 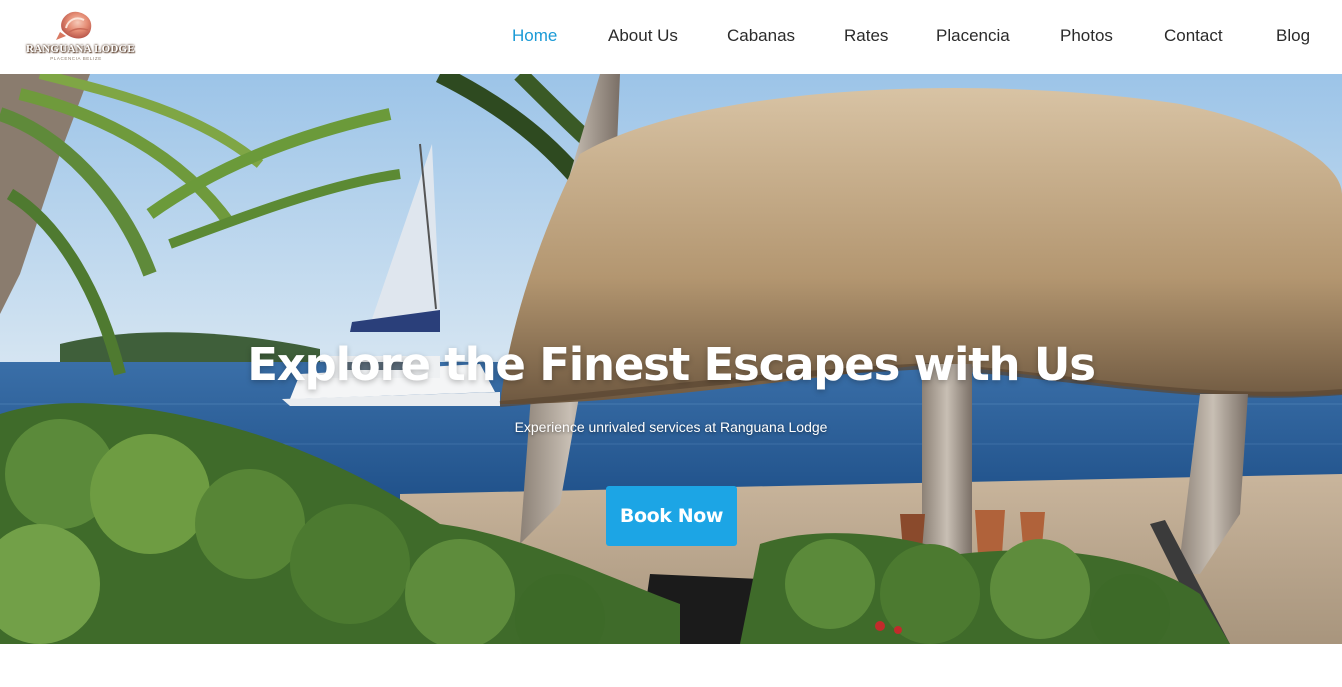 I want to click on conch-shell-icon, so click(x=74, y=25).